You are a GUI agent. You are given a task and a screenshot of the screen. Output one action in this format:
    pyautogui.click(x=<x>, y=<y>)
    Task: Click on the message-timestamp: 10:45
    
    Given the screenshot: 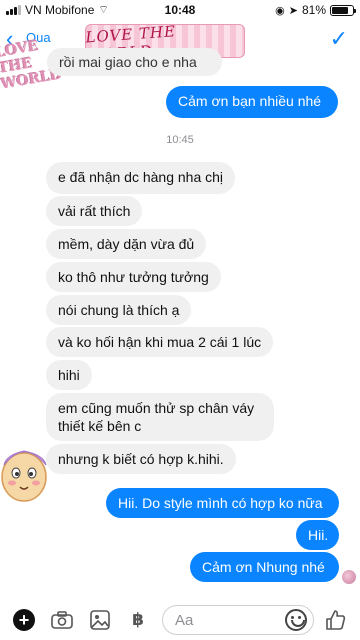 What is the action you would take?
    pyautogui.click(x=180, y=140)
    